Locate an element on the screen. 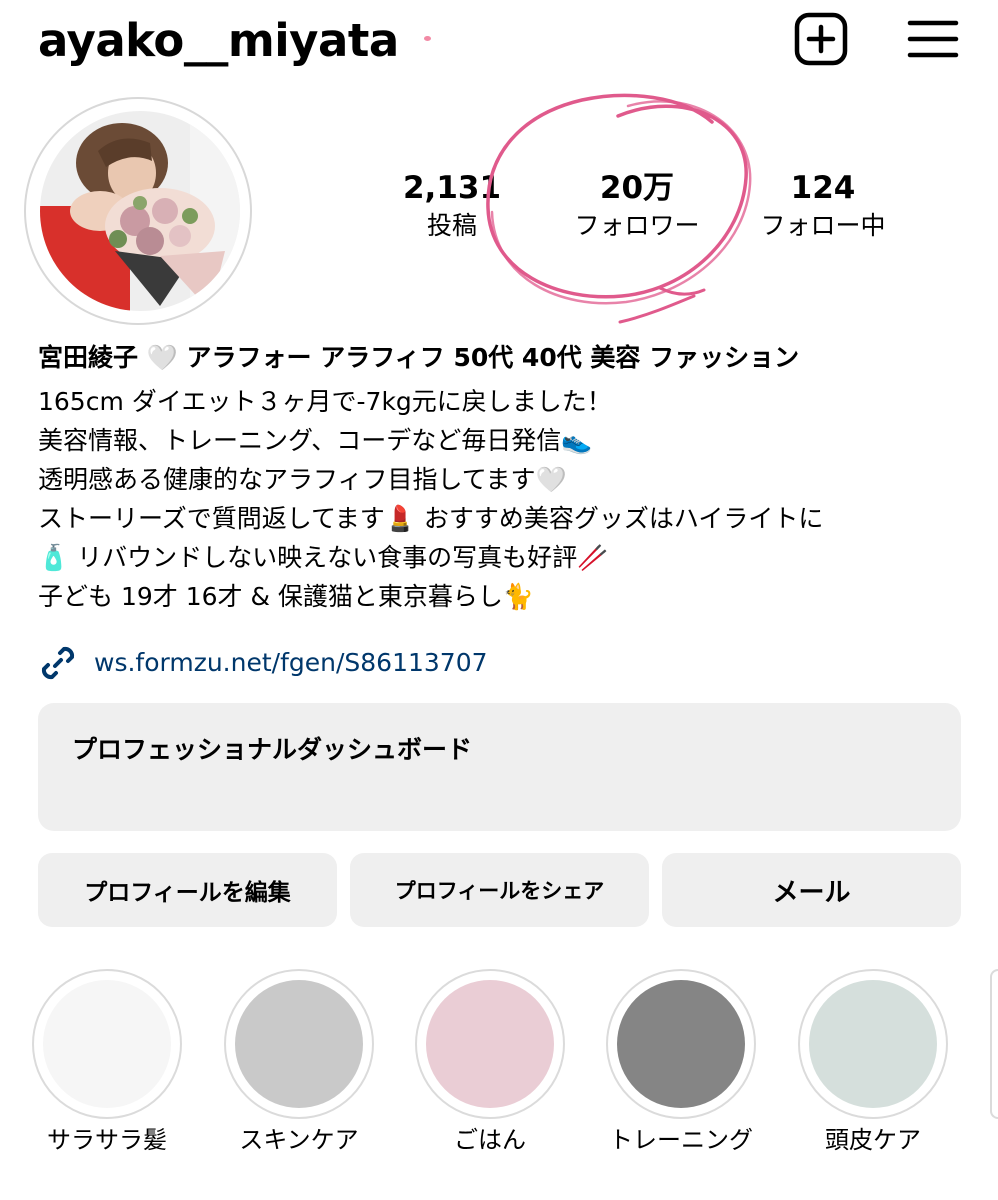 Image resolution: width=998 pixels, height=1200 pixels. highlight-label: サラサラ髪 is located at coordinates (107, 1140).